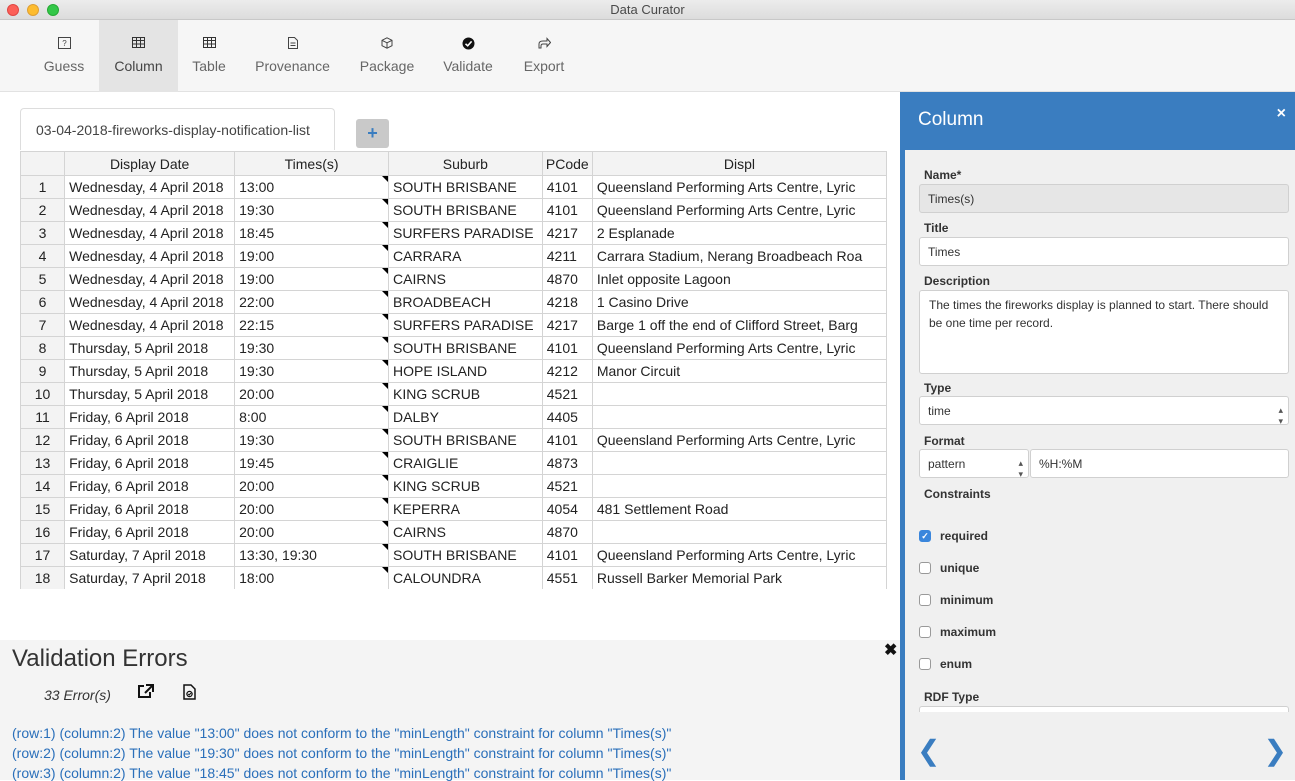 The height and width of the screenshot is (781, 1295). What do you see at coordinates (312, 325) in the screenshot?
I see `table-cell: 22:15` at bounding box center [312, 325].